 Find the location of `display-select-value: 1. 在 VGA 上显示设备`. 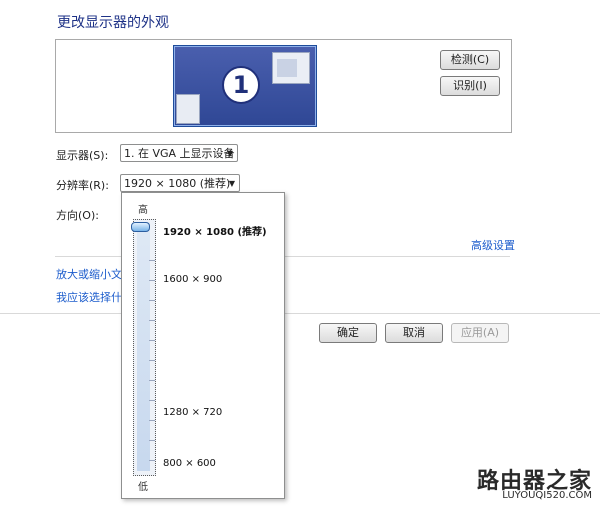

display-select-value: 1. 在 VGA 上显示设备 is located at coordinates (179, 153).